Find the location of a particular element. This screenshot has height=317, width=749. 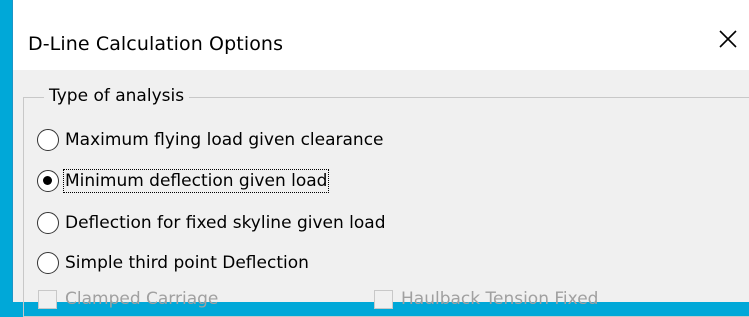

radio-label: Deflection for fixed skyline given load is located at coordinates (225, 223).